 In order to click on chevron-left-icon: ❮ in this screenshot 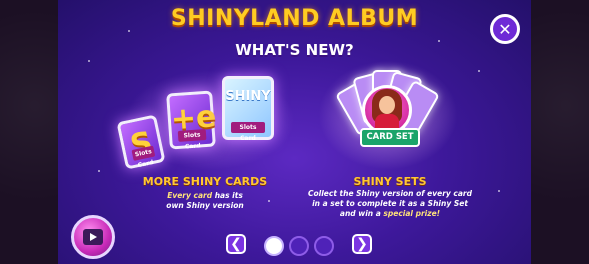, I will do `click(236, 244)`.